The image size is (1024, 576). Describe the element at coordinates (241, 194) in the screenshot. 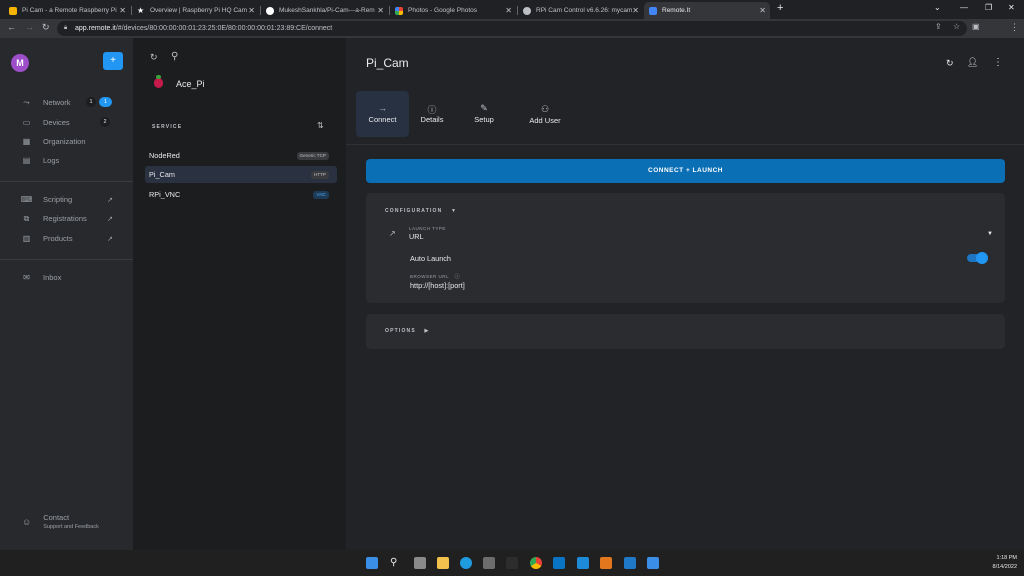

I see `service-item-rpi-vnc: RPi_VNC VNC` at that location.